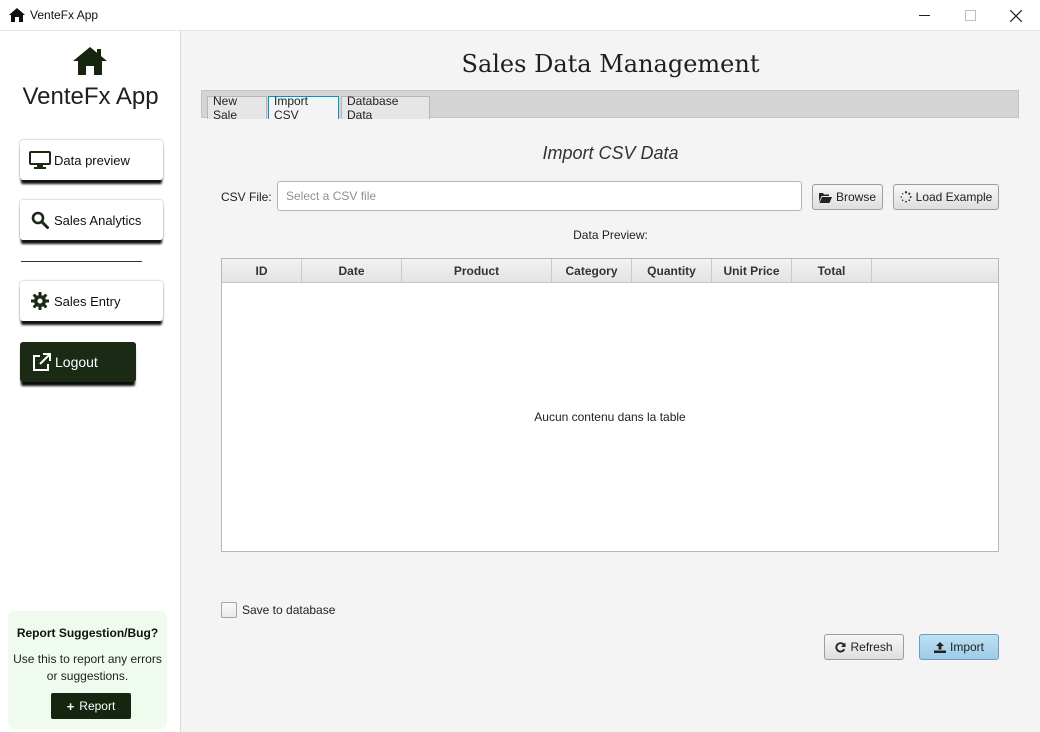  Describe the element at coordinates (229, 610) in the screenshot. I see `checkbox-box` at that location.